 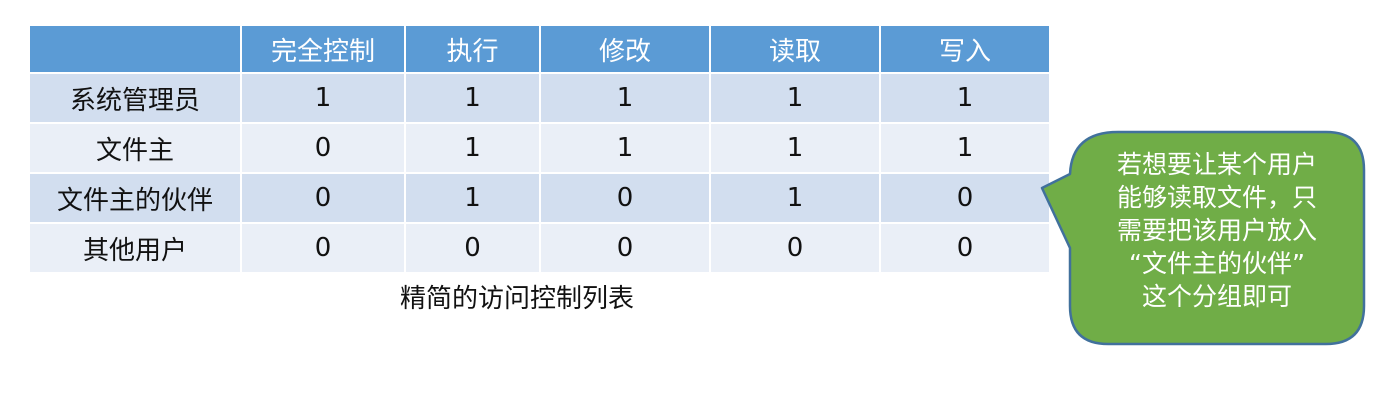 What do you see at coordinates (795, 49) in the screenshot?
I see `header-cell-read: 读取` at bounding box center [795, 49].